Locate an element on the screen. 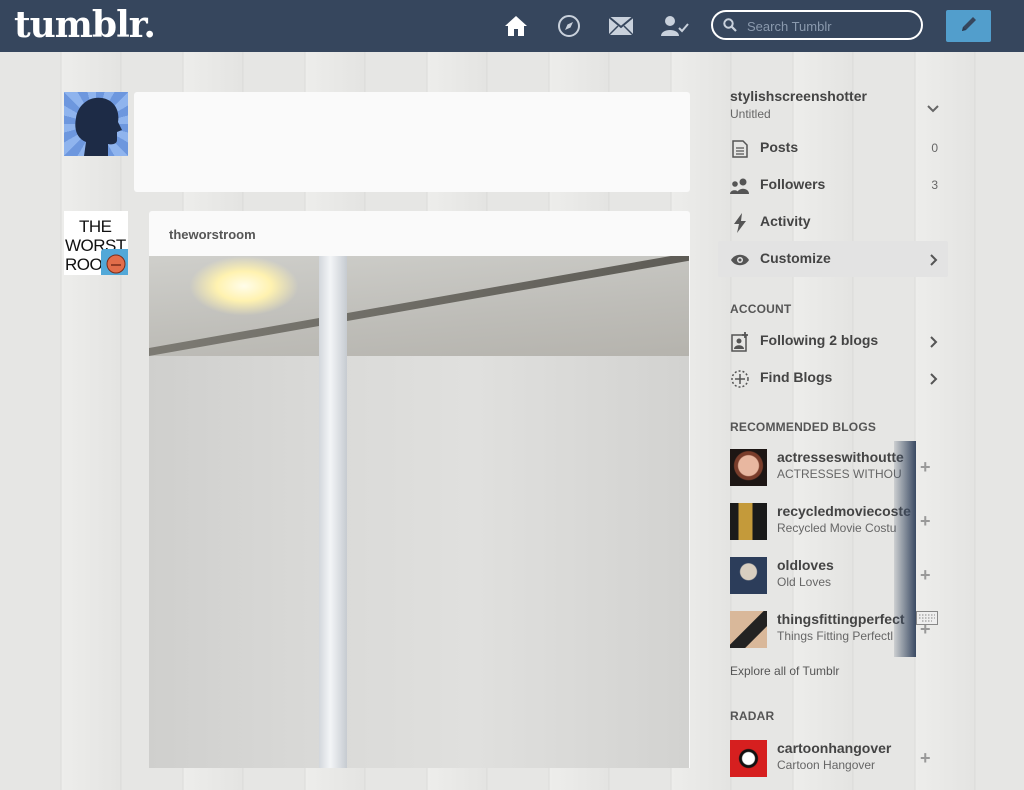 This screenshot has width=1024, height=790. sidebar-item-posts: Posts 0 is located at coordinates (833, 148).